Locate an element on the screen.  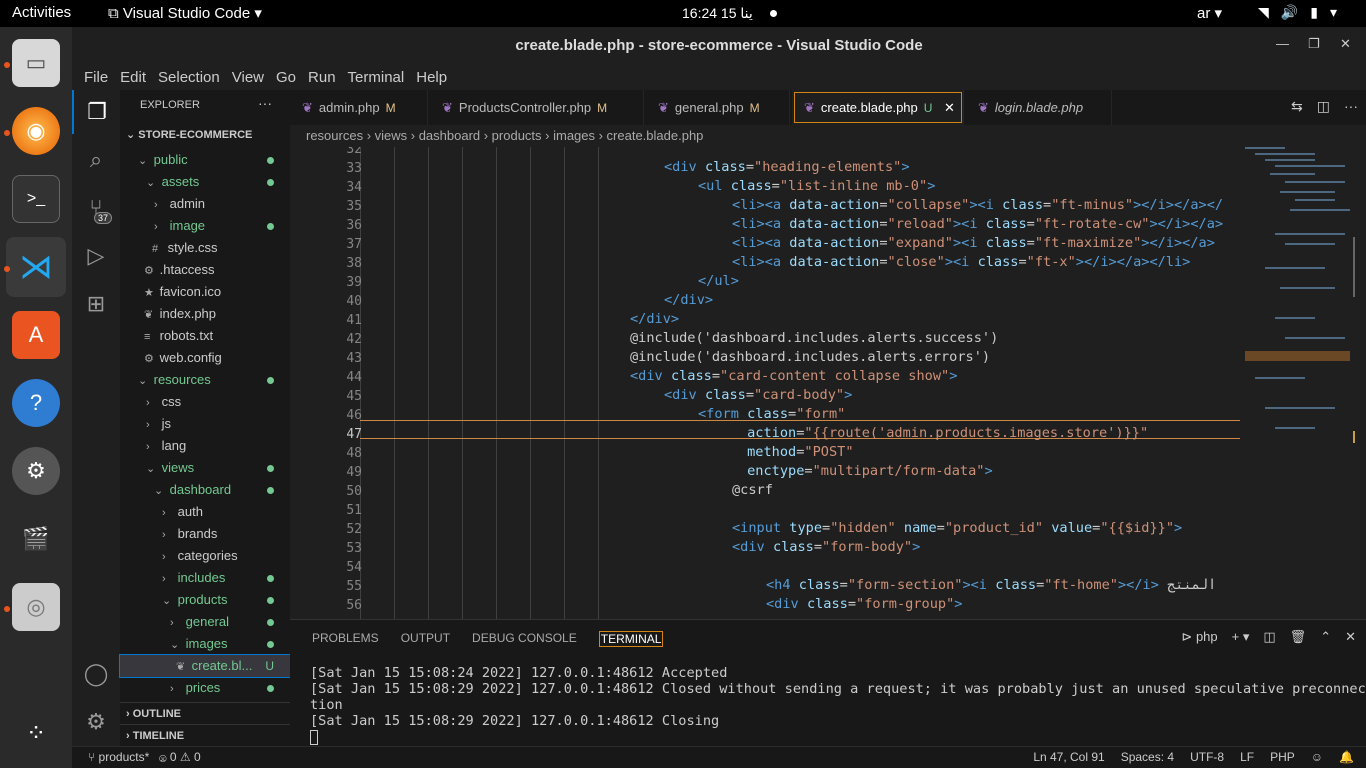
tree-item-icon: › is located at coordinates (164, 579).